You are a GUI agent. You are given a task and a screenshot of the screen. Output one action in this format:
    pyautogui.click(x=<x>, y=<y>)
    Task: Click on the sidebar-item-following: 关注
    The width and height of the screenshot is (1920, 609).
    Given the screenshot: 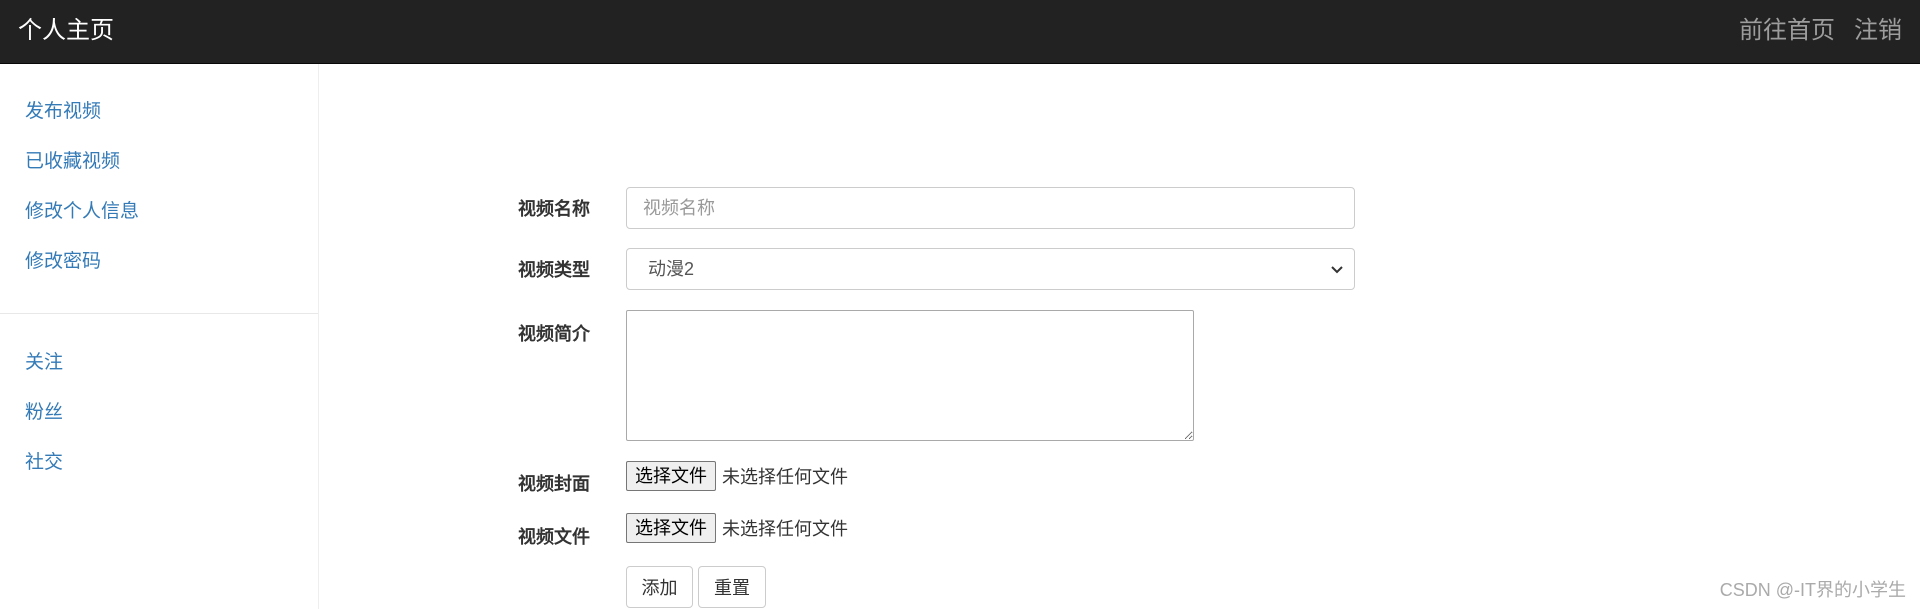 What is the action you would take?
    pyautogui.click(x=159, y=363)
    